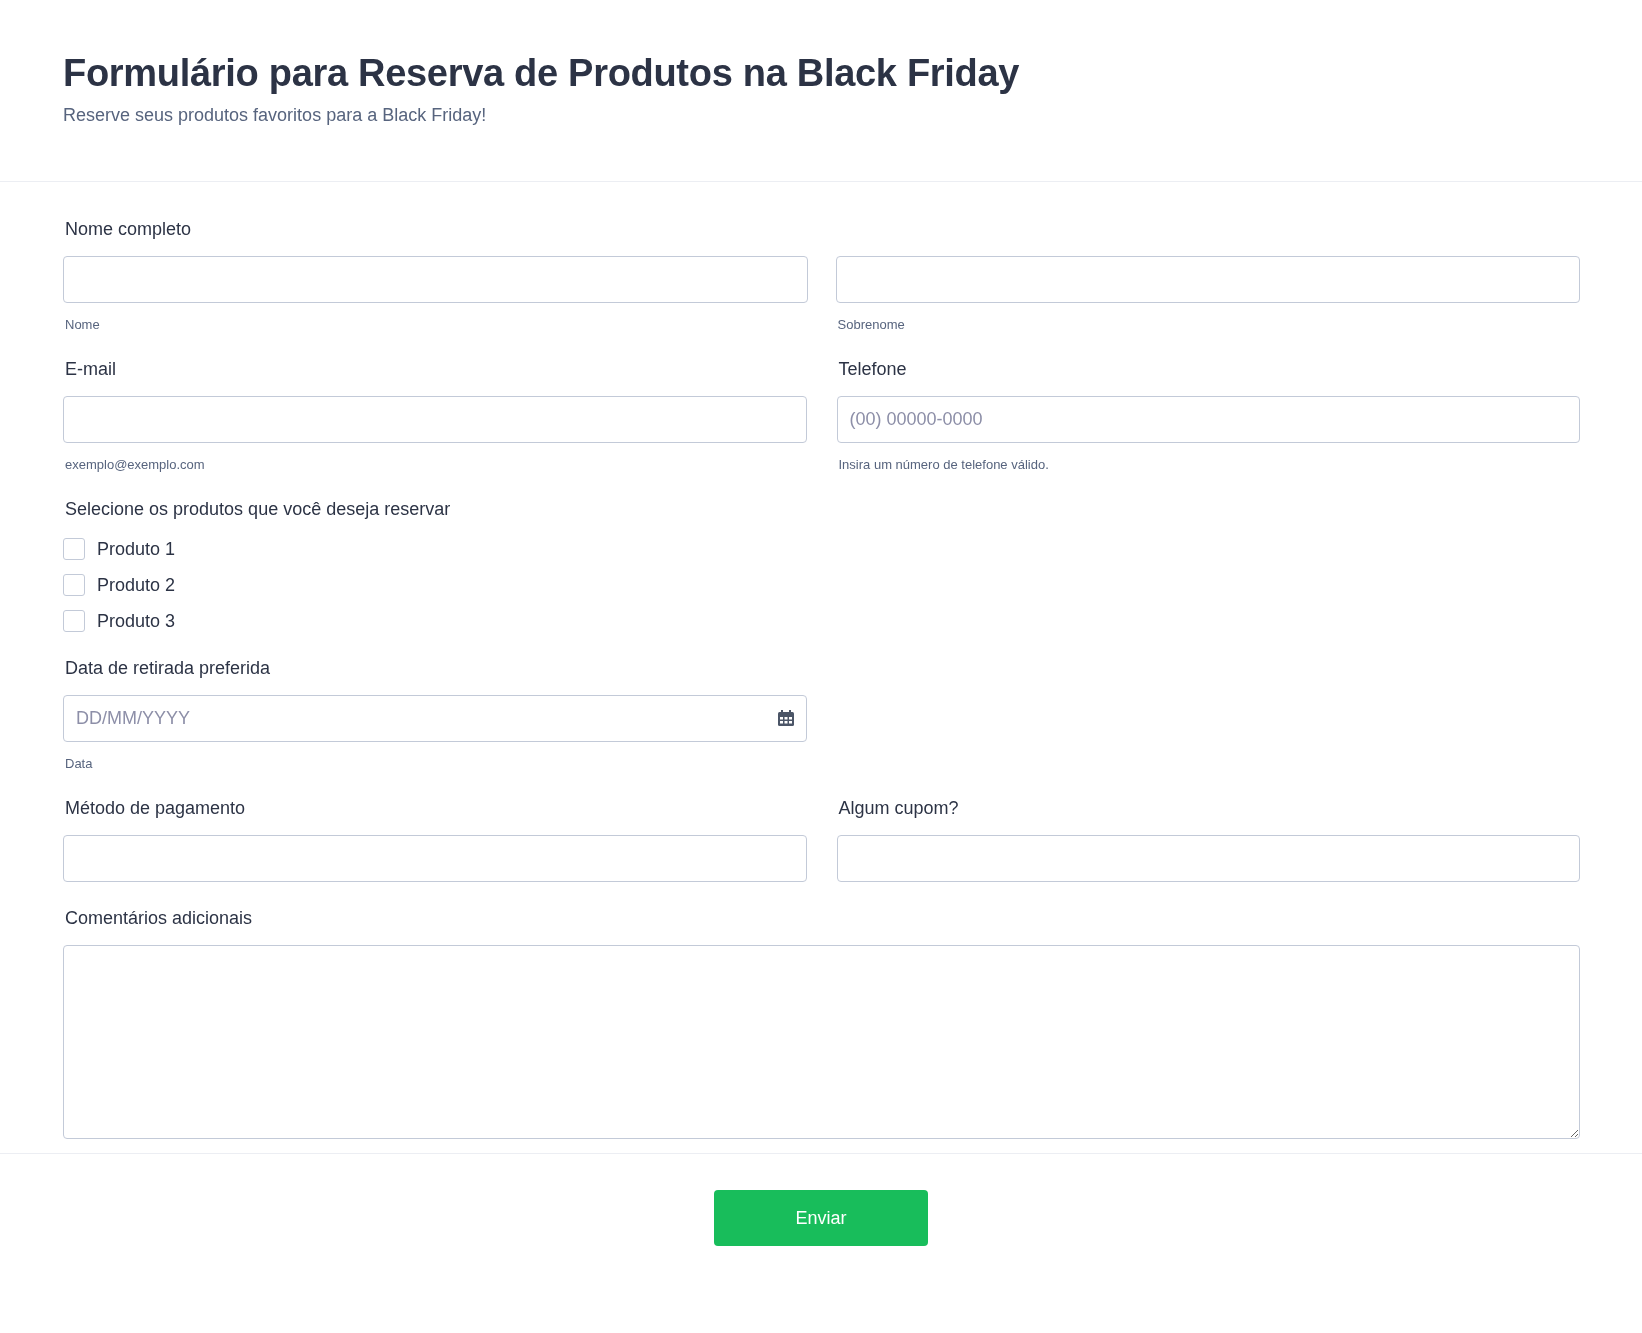 This screenshot has height=1333, width=1642. What do you see at coordinates (79, 764) in the screenshot?
I see `field-hint: Data` at bounding box center [79, 764].